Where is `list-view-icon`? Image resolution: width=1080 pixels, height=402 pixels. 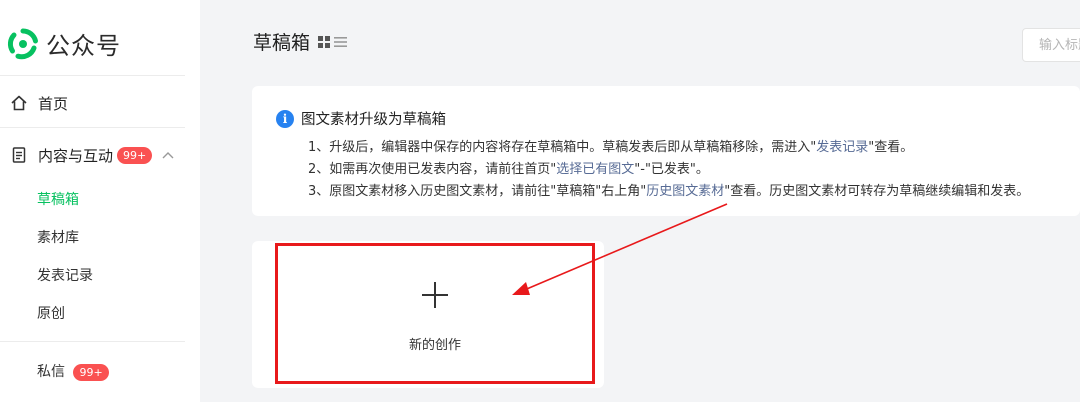
list-view-icon is located at coordinates (341, 42).